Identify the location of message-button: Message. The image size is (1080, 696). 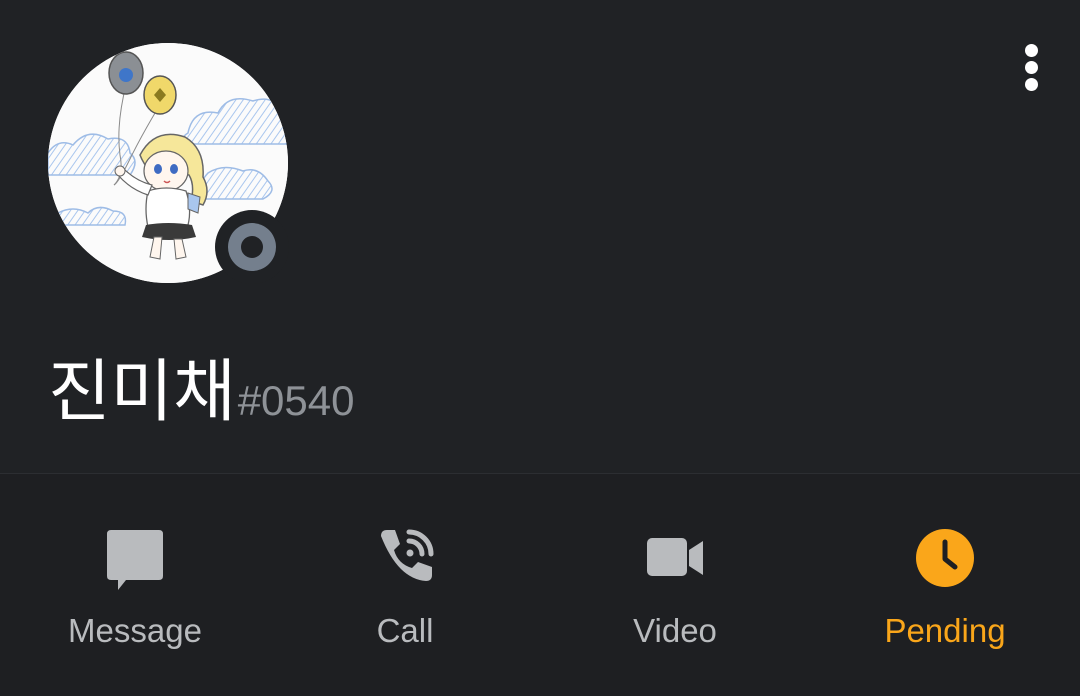
(135, 585).